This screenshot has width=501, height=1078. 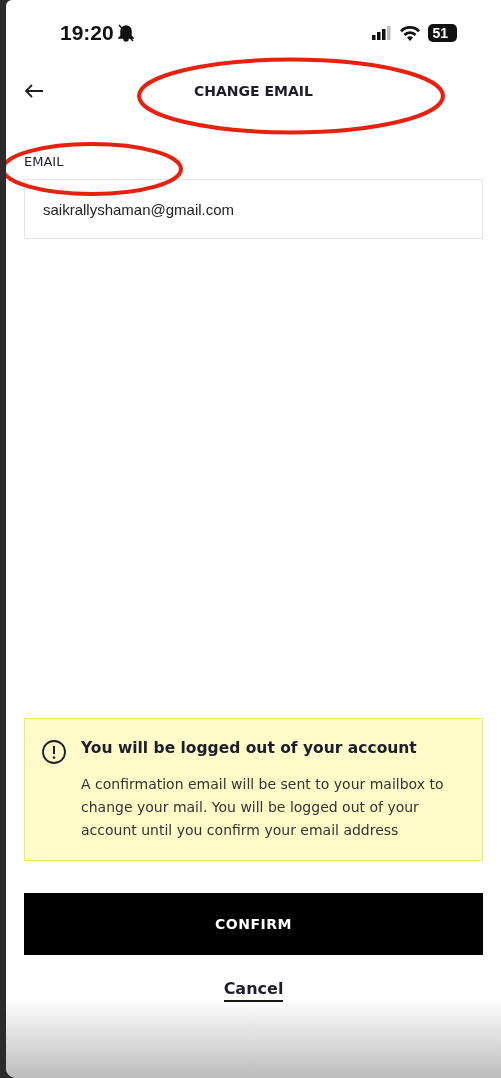 What do you see at coordinates (253, 209) in the screenshot?
I see `email-input-field: saikrallyshaman@gmail.com` at bounding box center [253, 209].